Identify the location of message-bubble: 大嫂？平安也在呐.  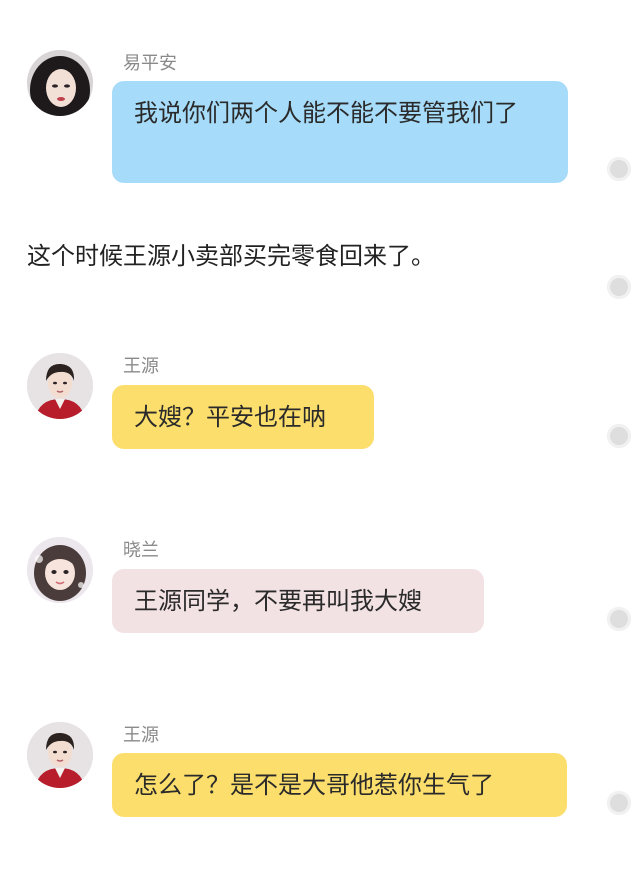
(243, 417).